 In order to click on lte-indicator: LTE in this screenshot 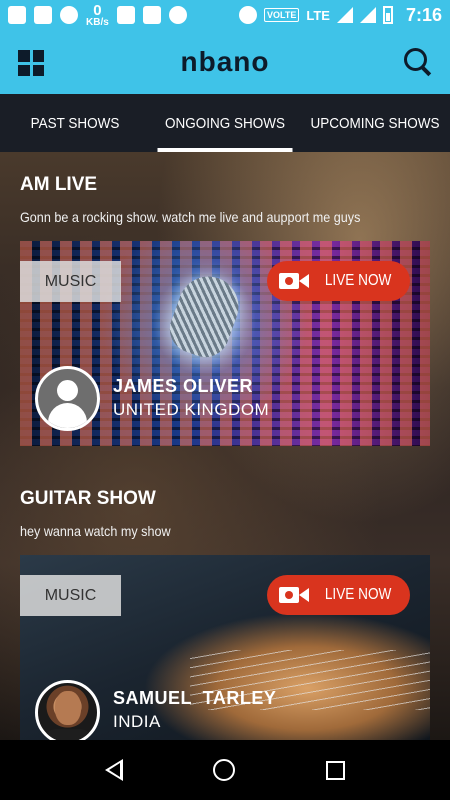, I will do `click(318, 15)`.